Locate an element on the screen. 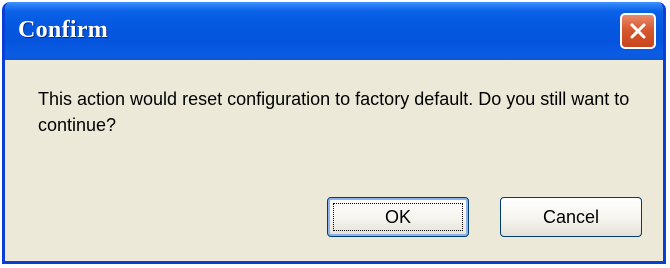 The height and width of the screenshot is (268, 670). dialog-title: Confirm is located at coordinates (63, 30).